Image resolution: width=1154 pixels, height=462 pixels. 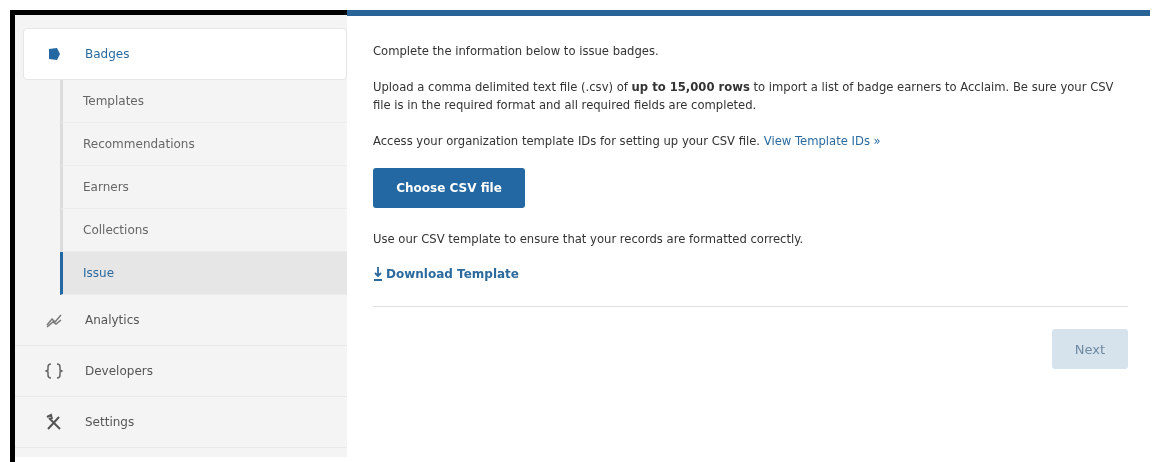 What do you see at coordinates (567, 141) in the screenshot?
I see `access-text: Access your organization template IDs for setting up your CSV file.` at bounding box center [567, 141].